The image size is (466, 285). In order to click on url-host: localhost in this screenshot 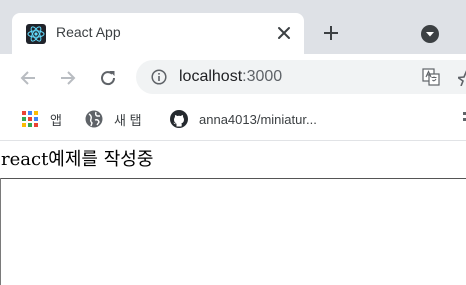, I will do `click(211, 76)`.